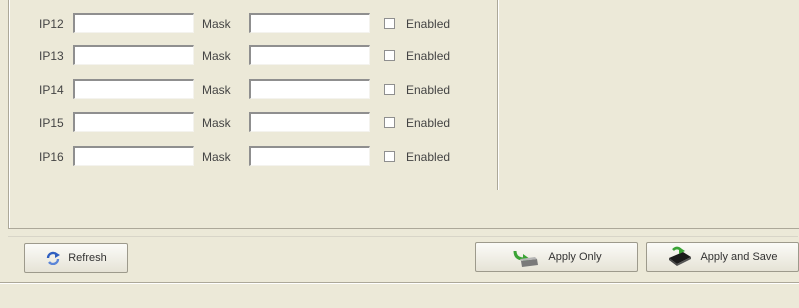 This screenshot has width=799, height=308. Describe the element at coordinates (51, 157) in the screenshot. I see `ip-label: IP16` at that location.